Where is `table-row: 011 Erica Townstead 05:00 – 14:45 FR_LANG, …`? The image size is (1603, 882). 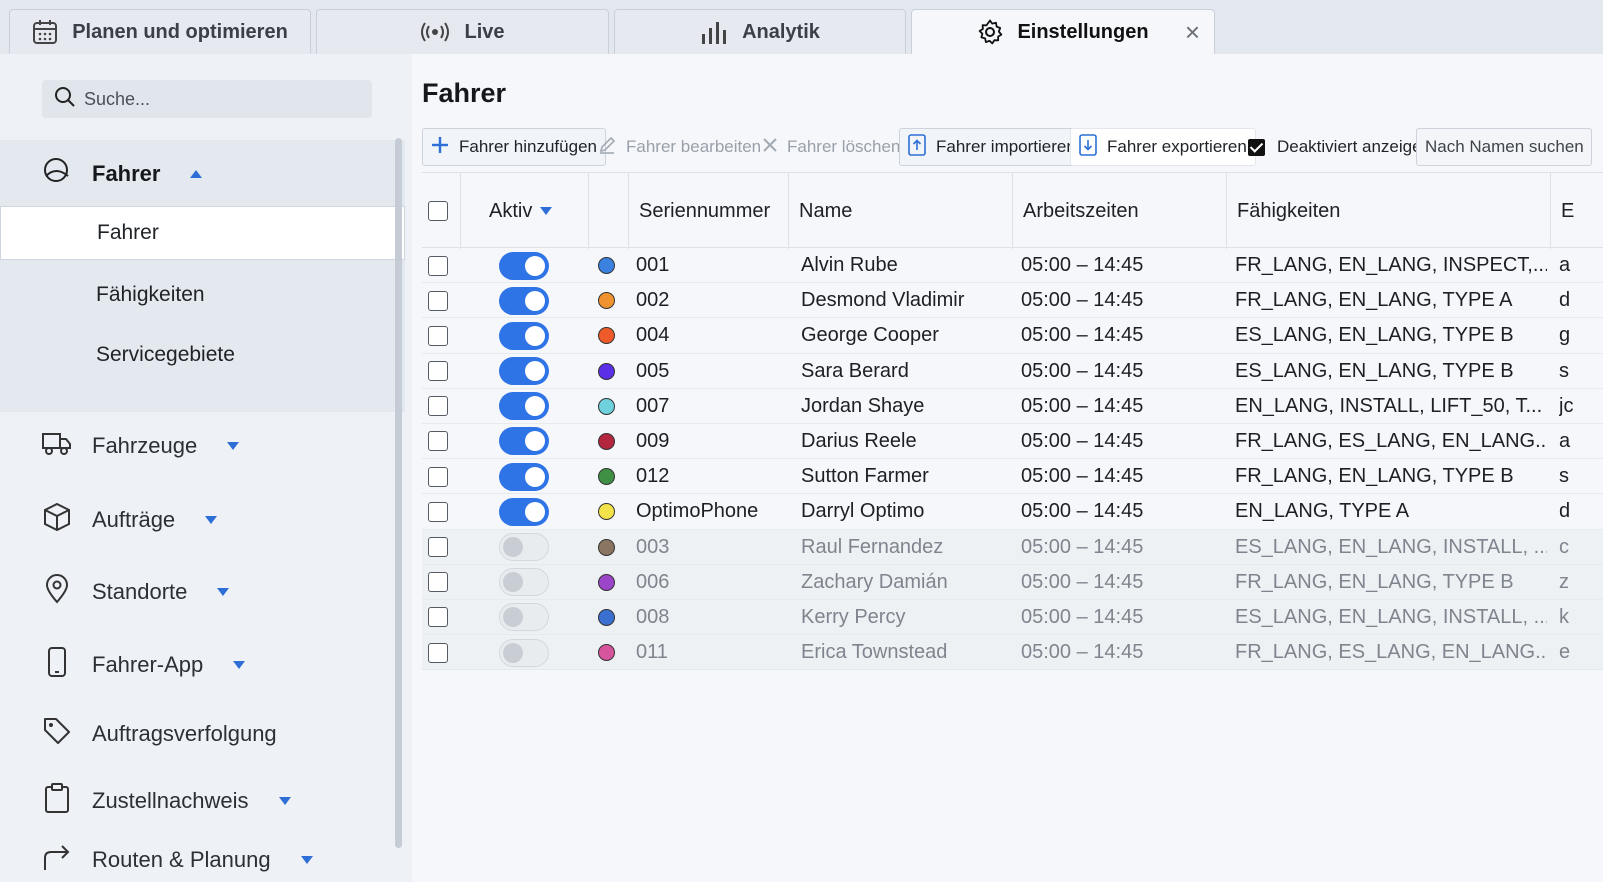 table-row: 011 Erica Townstead 05:00 – 14:45 FR_LANG, … is located at coordinates (1012, 653).